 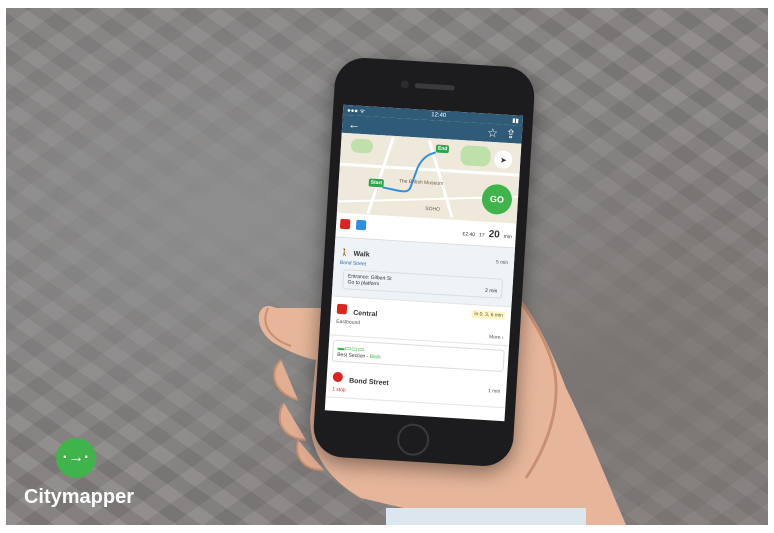 I want to click on best-section-label: Best Section, so click(x=351, y=355).